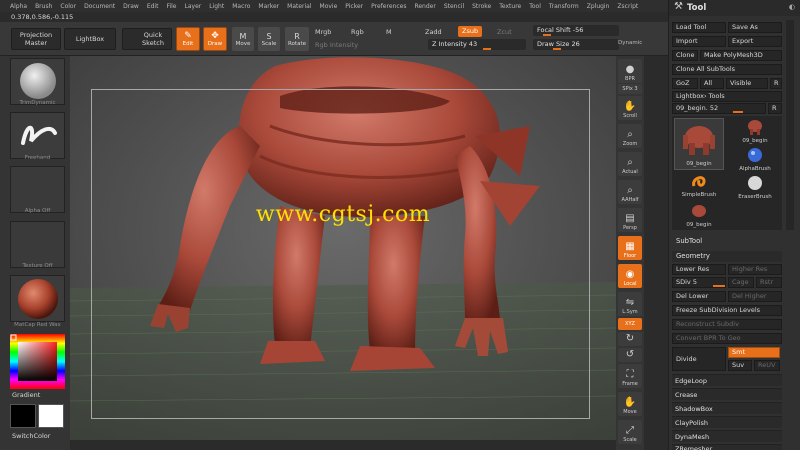 This screenshot has height=450, width=800. I want to click on menu-item-file: File, so click(171, 6).